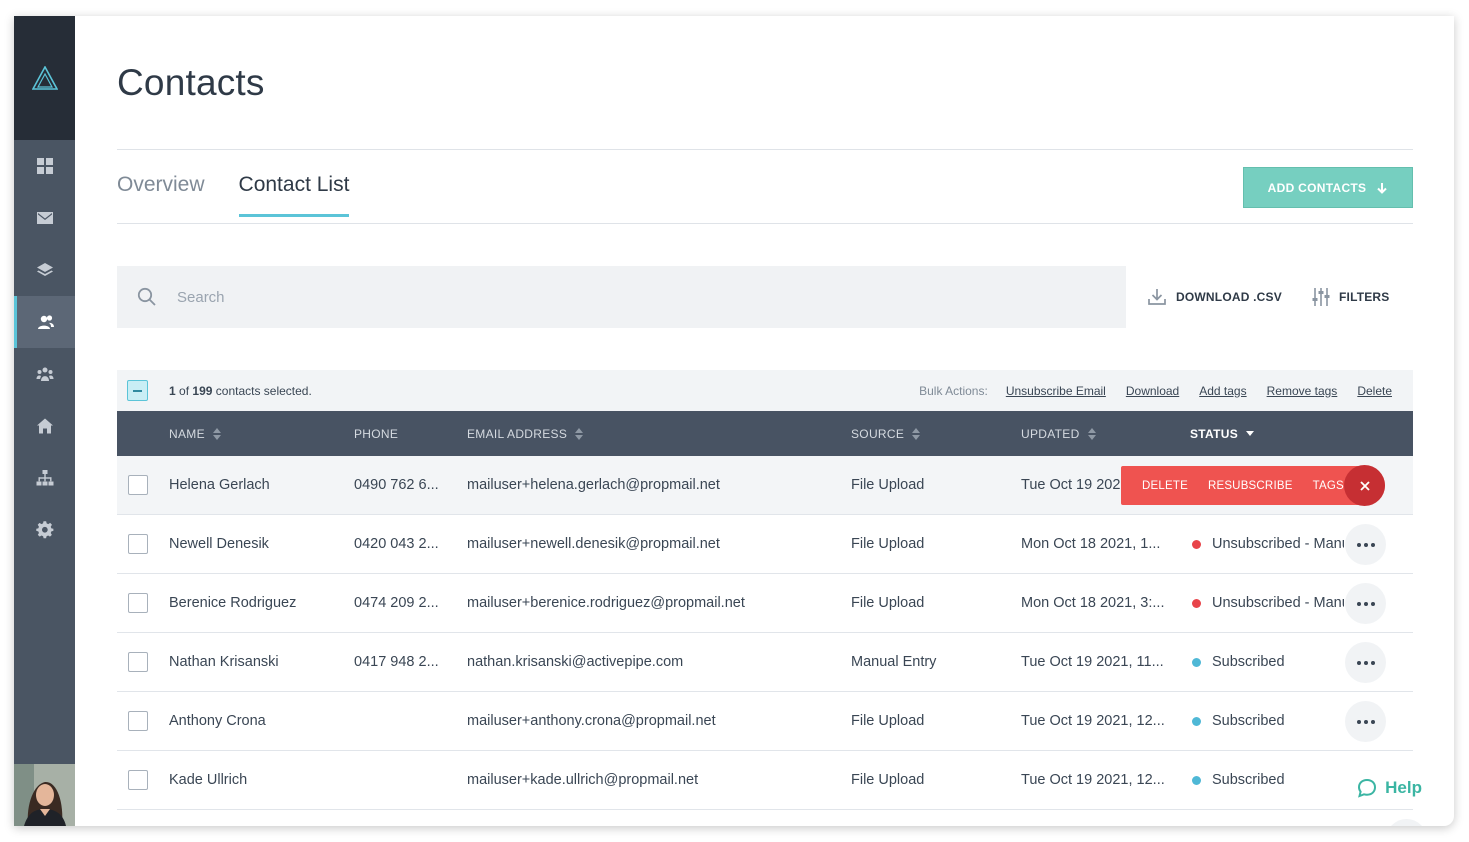 The width and height of the screenshot is (1469, 842). I want to click on search-input, so click(627, 297).